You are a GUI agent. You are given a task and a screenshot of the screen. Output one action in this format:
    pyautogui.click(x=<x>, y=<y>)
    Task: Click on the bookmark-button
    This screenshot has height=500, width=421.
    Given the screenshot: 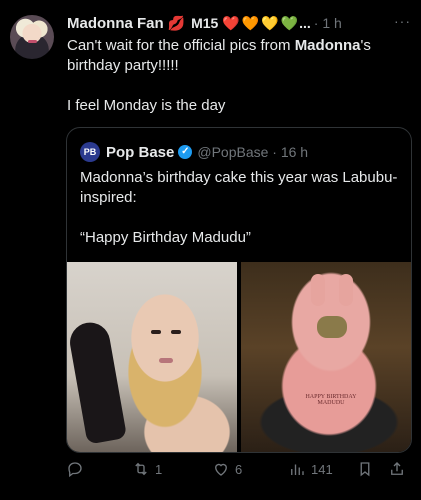 What is the action you would take?
    pyautogui.click(x=365, y=469)
    